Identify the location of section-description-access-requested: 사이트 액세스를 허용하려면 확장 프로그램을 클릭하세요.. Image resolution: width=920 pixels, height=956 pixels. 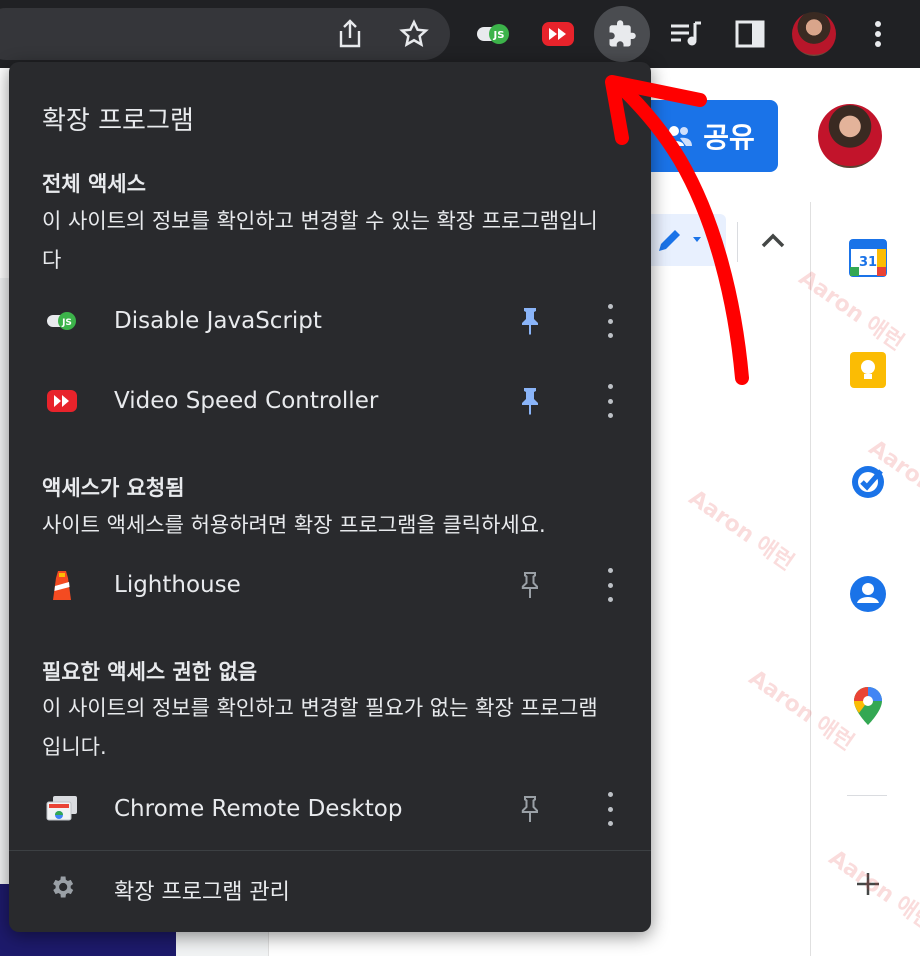
(294, 525).